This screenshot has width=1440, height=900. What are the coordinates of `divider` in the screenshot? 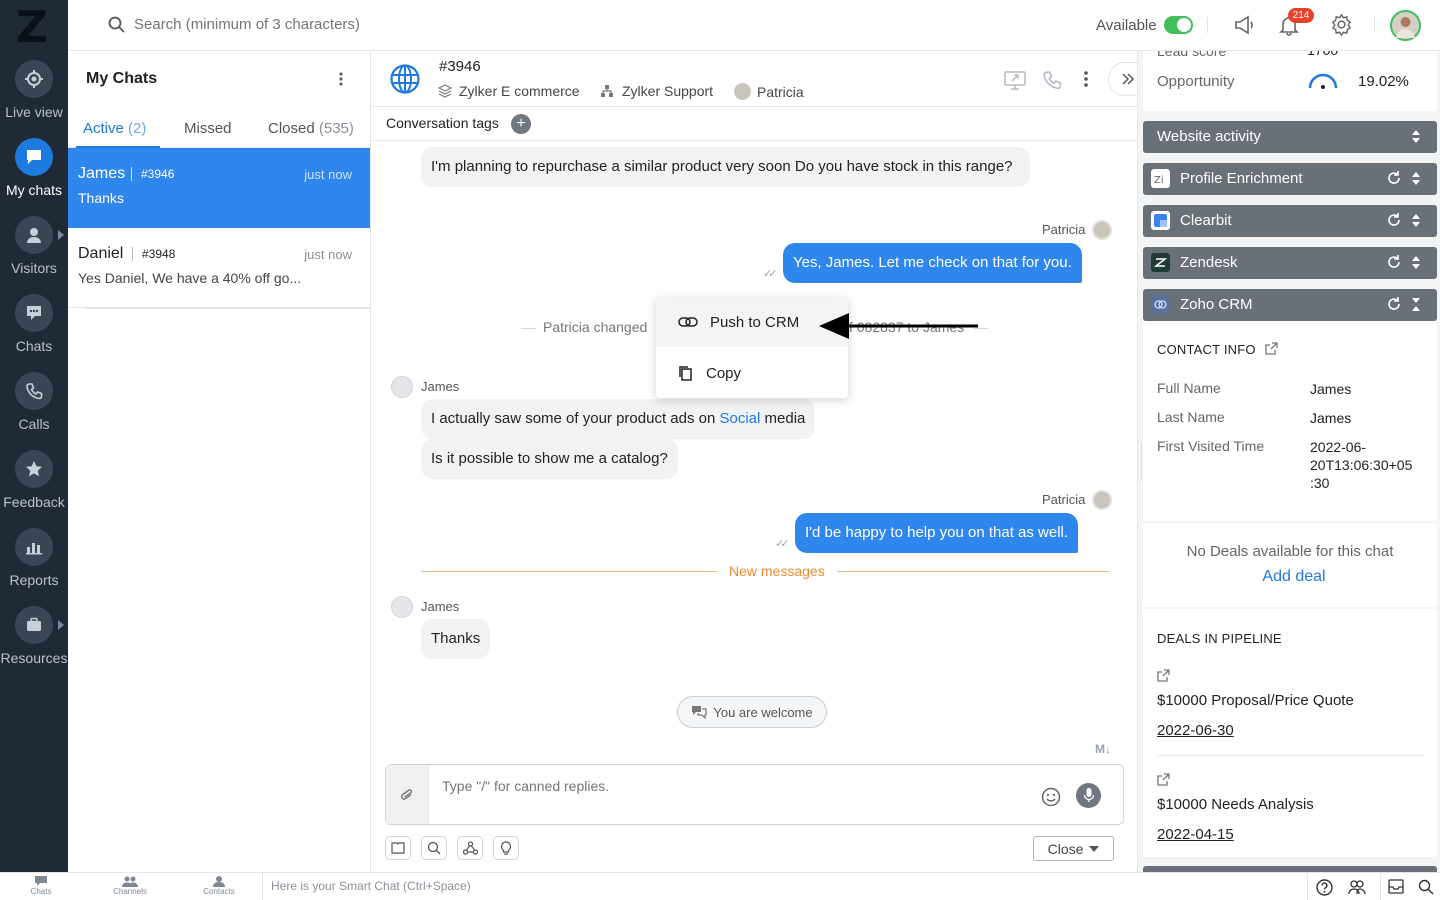 It's located at (528, 328).